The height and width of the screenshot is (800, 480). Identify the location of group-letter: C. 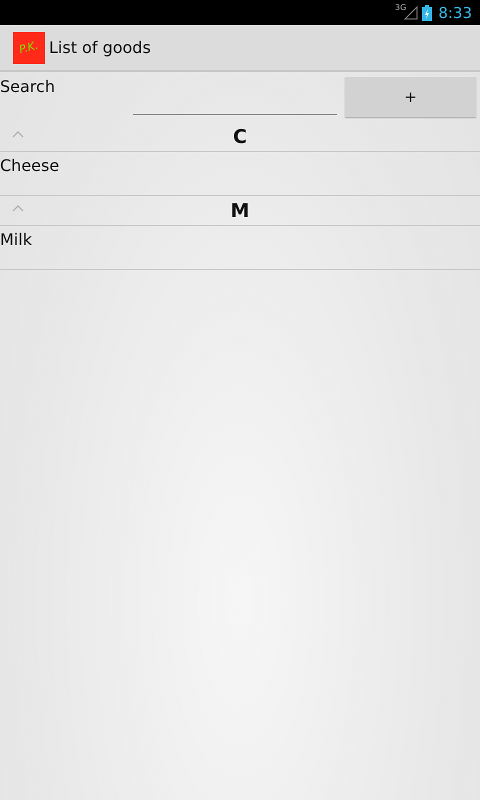
(240, 137).